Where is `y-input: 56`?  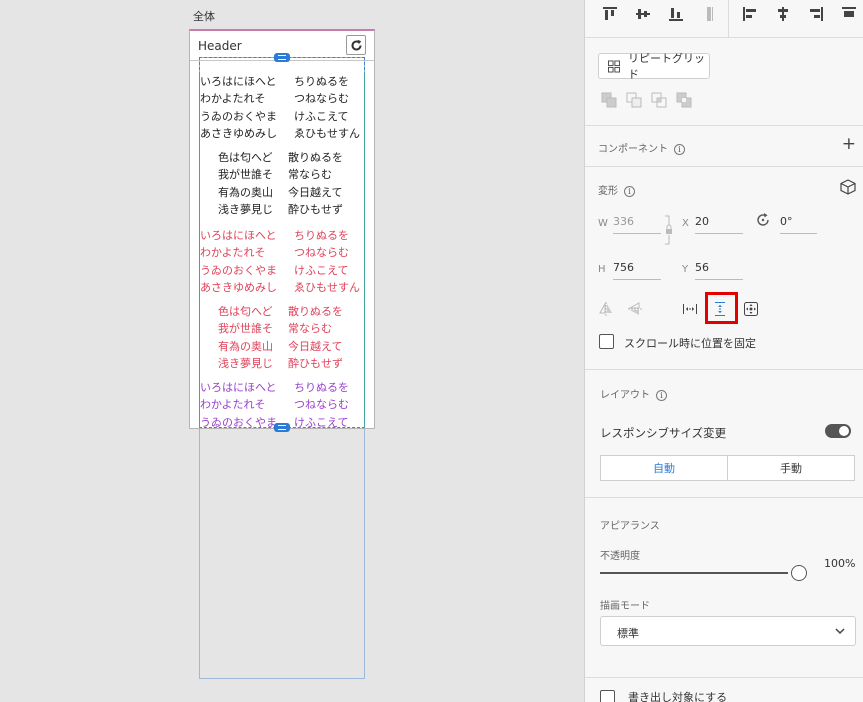
y-input: 56 is located at coordinates (719, 269).